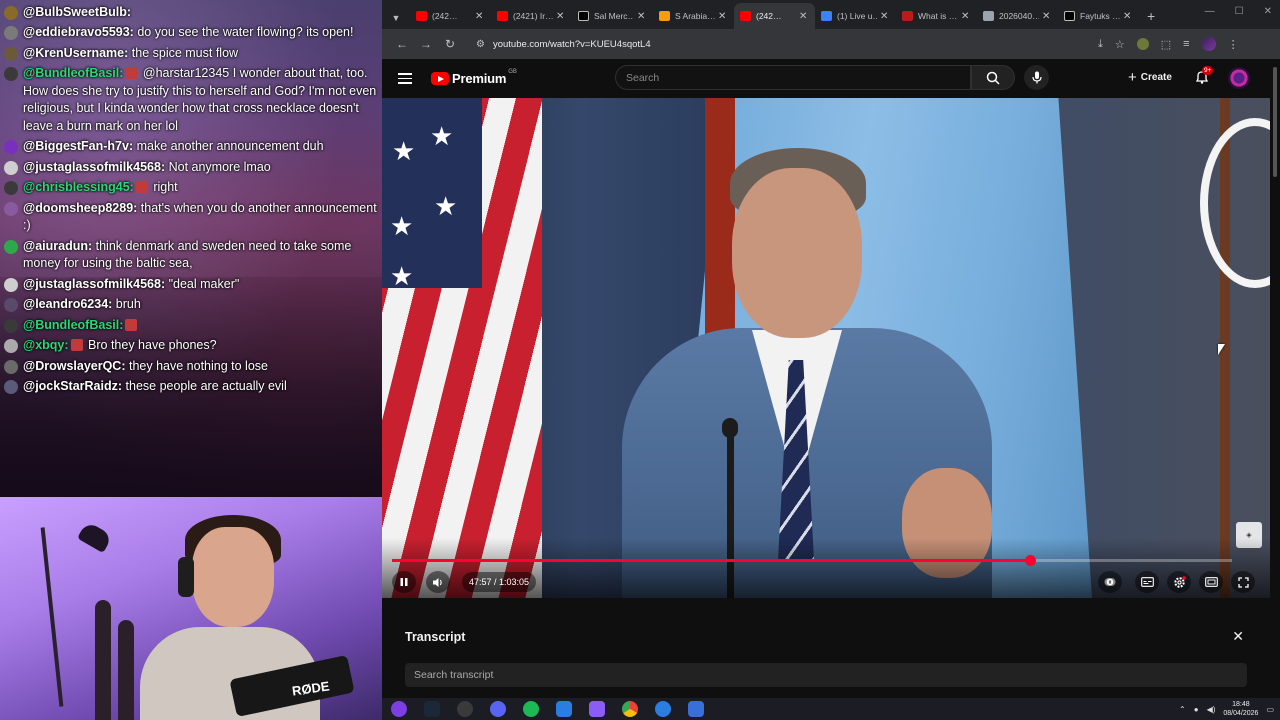 The height and width of the screenshot is (720, 1280). What do you see at coordinates (77, 12) in the screenshot?
I see `chat-username: @BulbSweetBulb:` at bounding box center [77, 12].